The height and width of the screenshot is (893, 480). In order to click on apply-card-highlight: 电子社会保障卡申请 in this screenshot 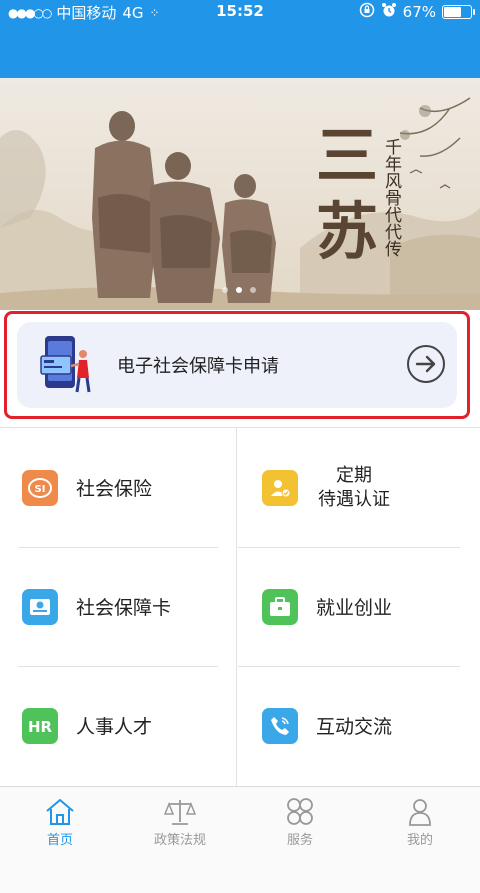, I will do `click(237, 365)`.